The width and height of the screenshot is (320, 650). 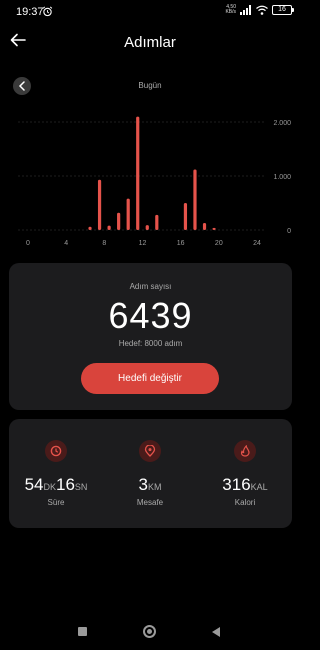 I want to click on steps-value: 6439, so click(x=150, y=315).